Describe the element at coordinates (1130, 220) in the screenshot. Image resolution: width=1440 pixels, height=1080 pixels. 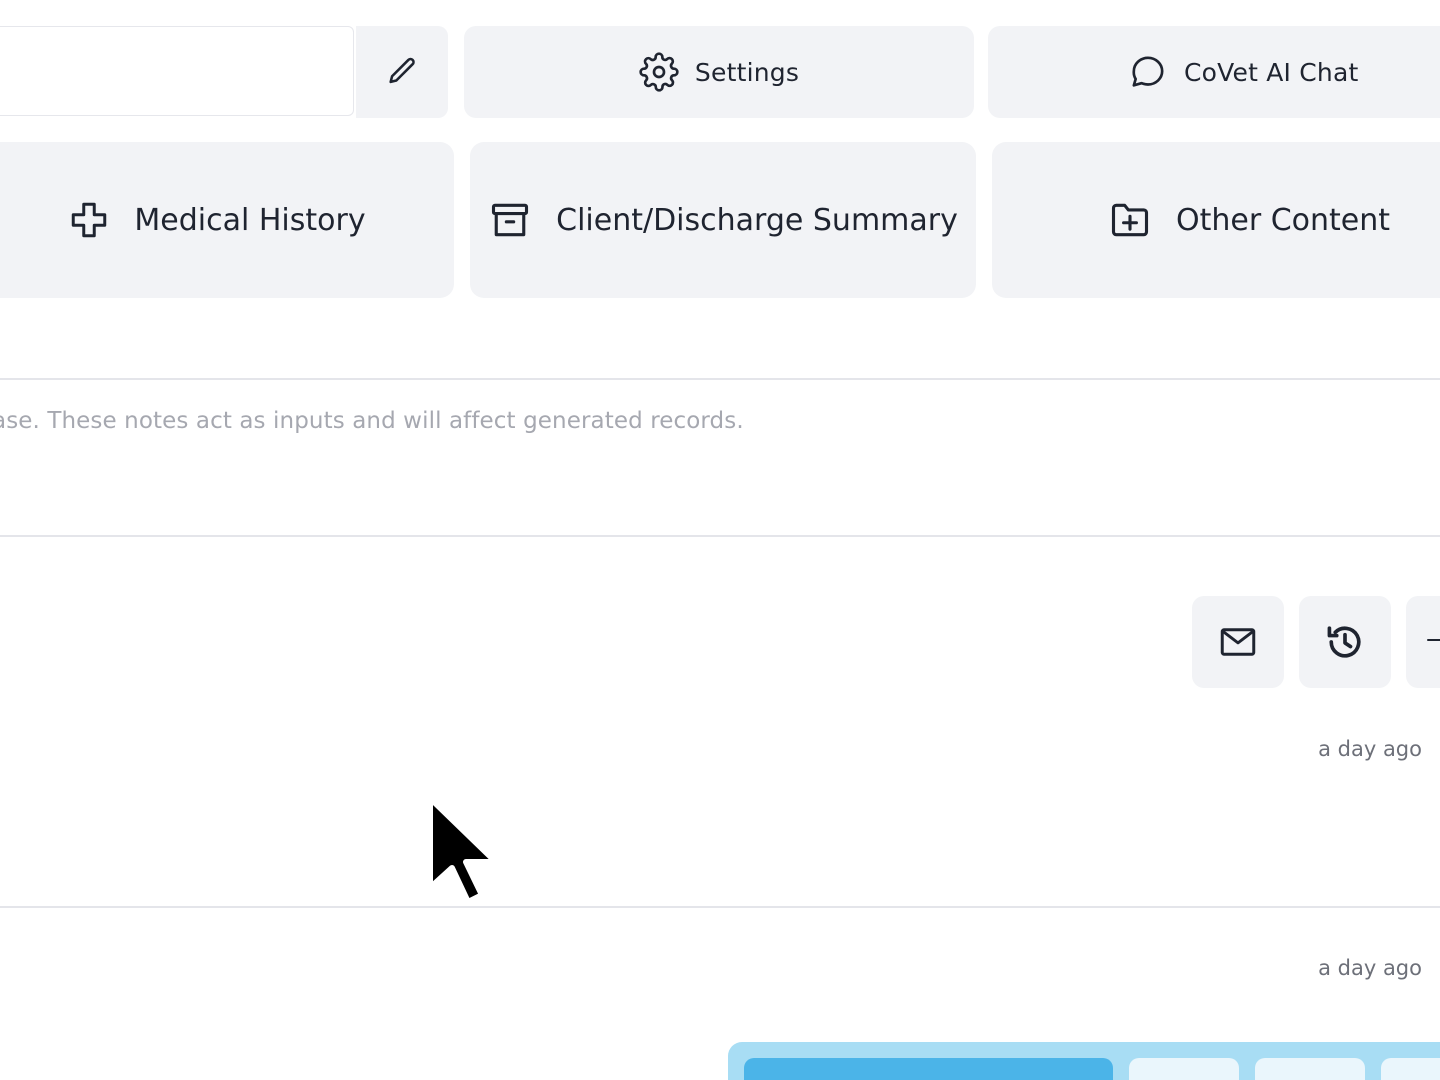
I see `folder-plus-icon` at that location.